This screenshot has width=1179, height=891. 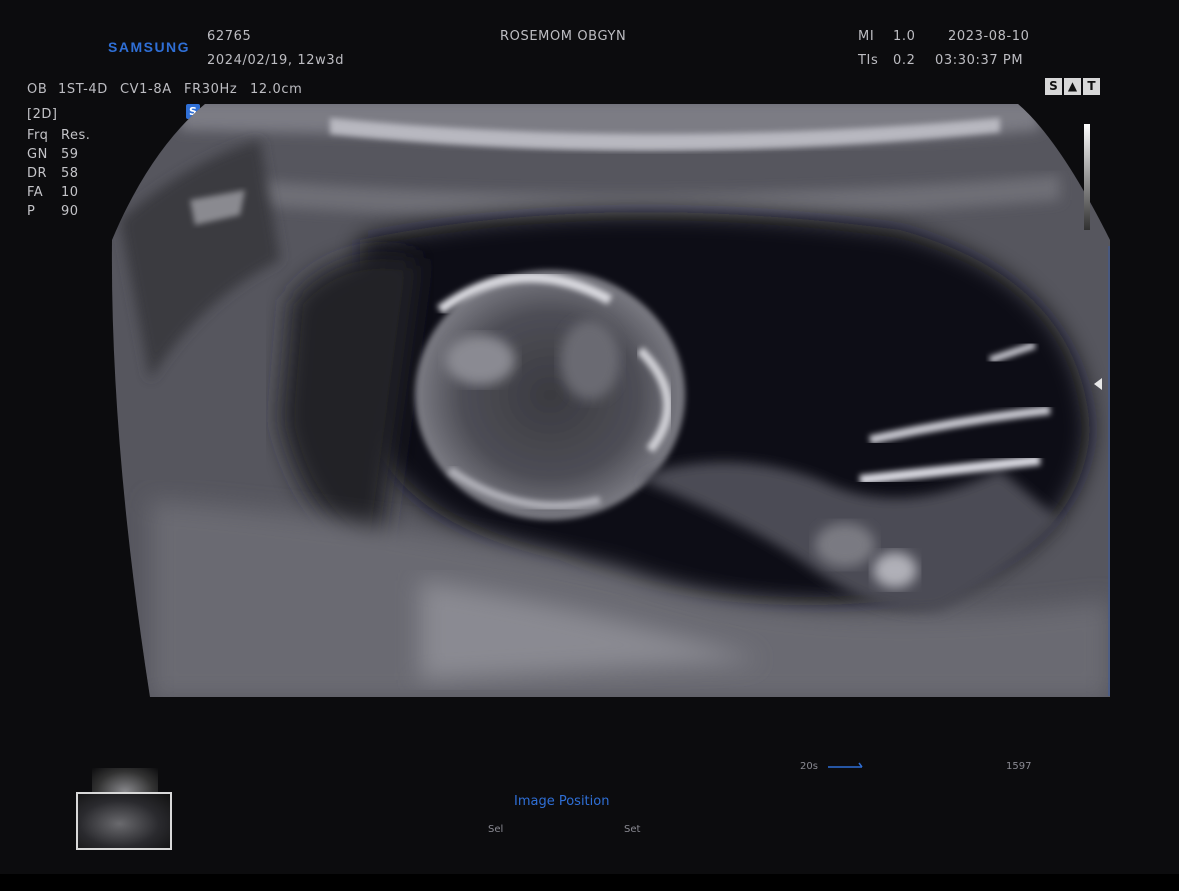 I want to click on frame-counter: 1597, so click(x=1019, y=766).